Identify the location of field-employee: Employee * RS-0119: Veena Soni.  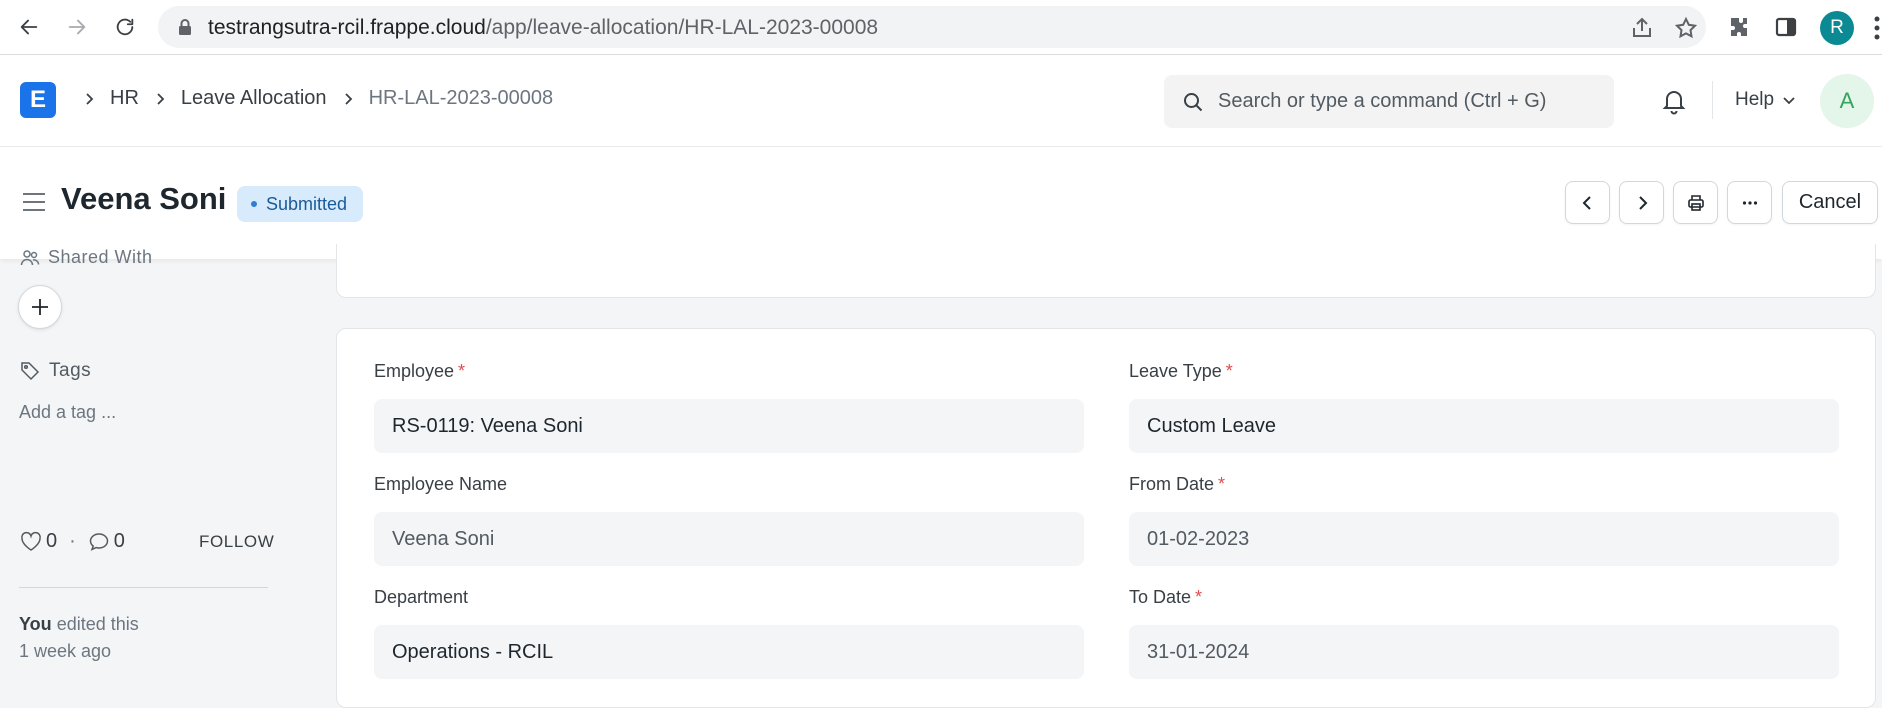
(729, 407).